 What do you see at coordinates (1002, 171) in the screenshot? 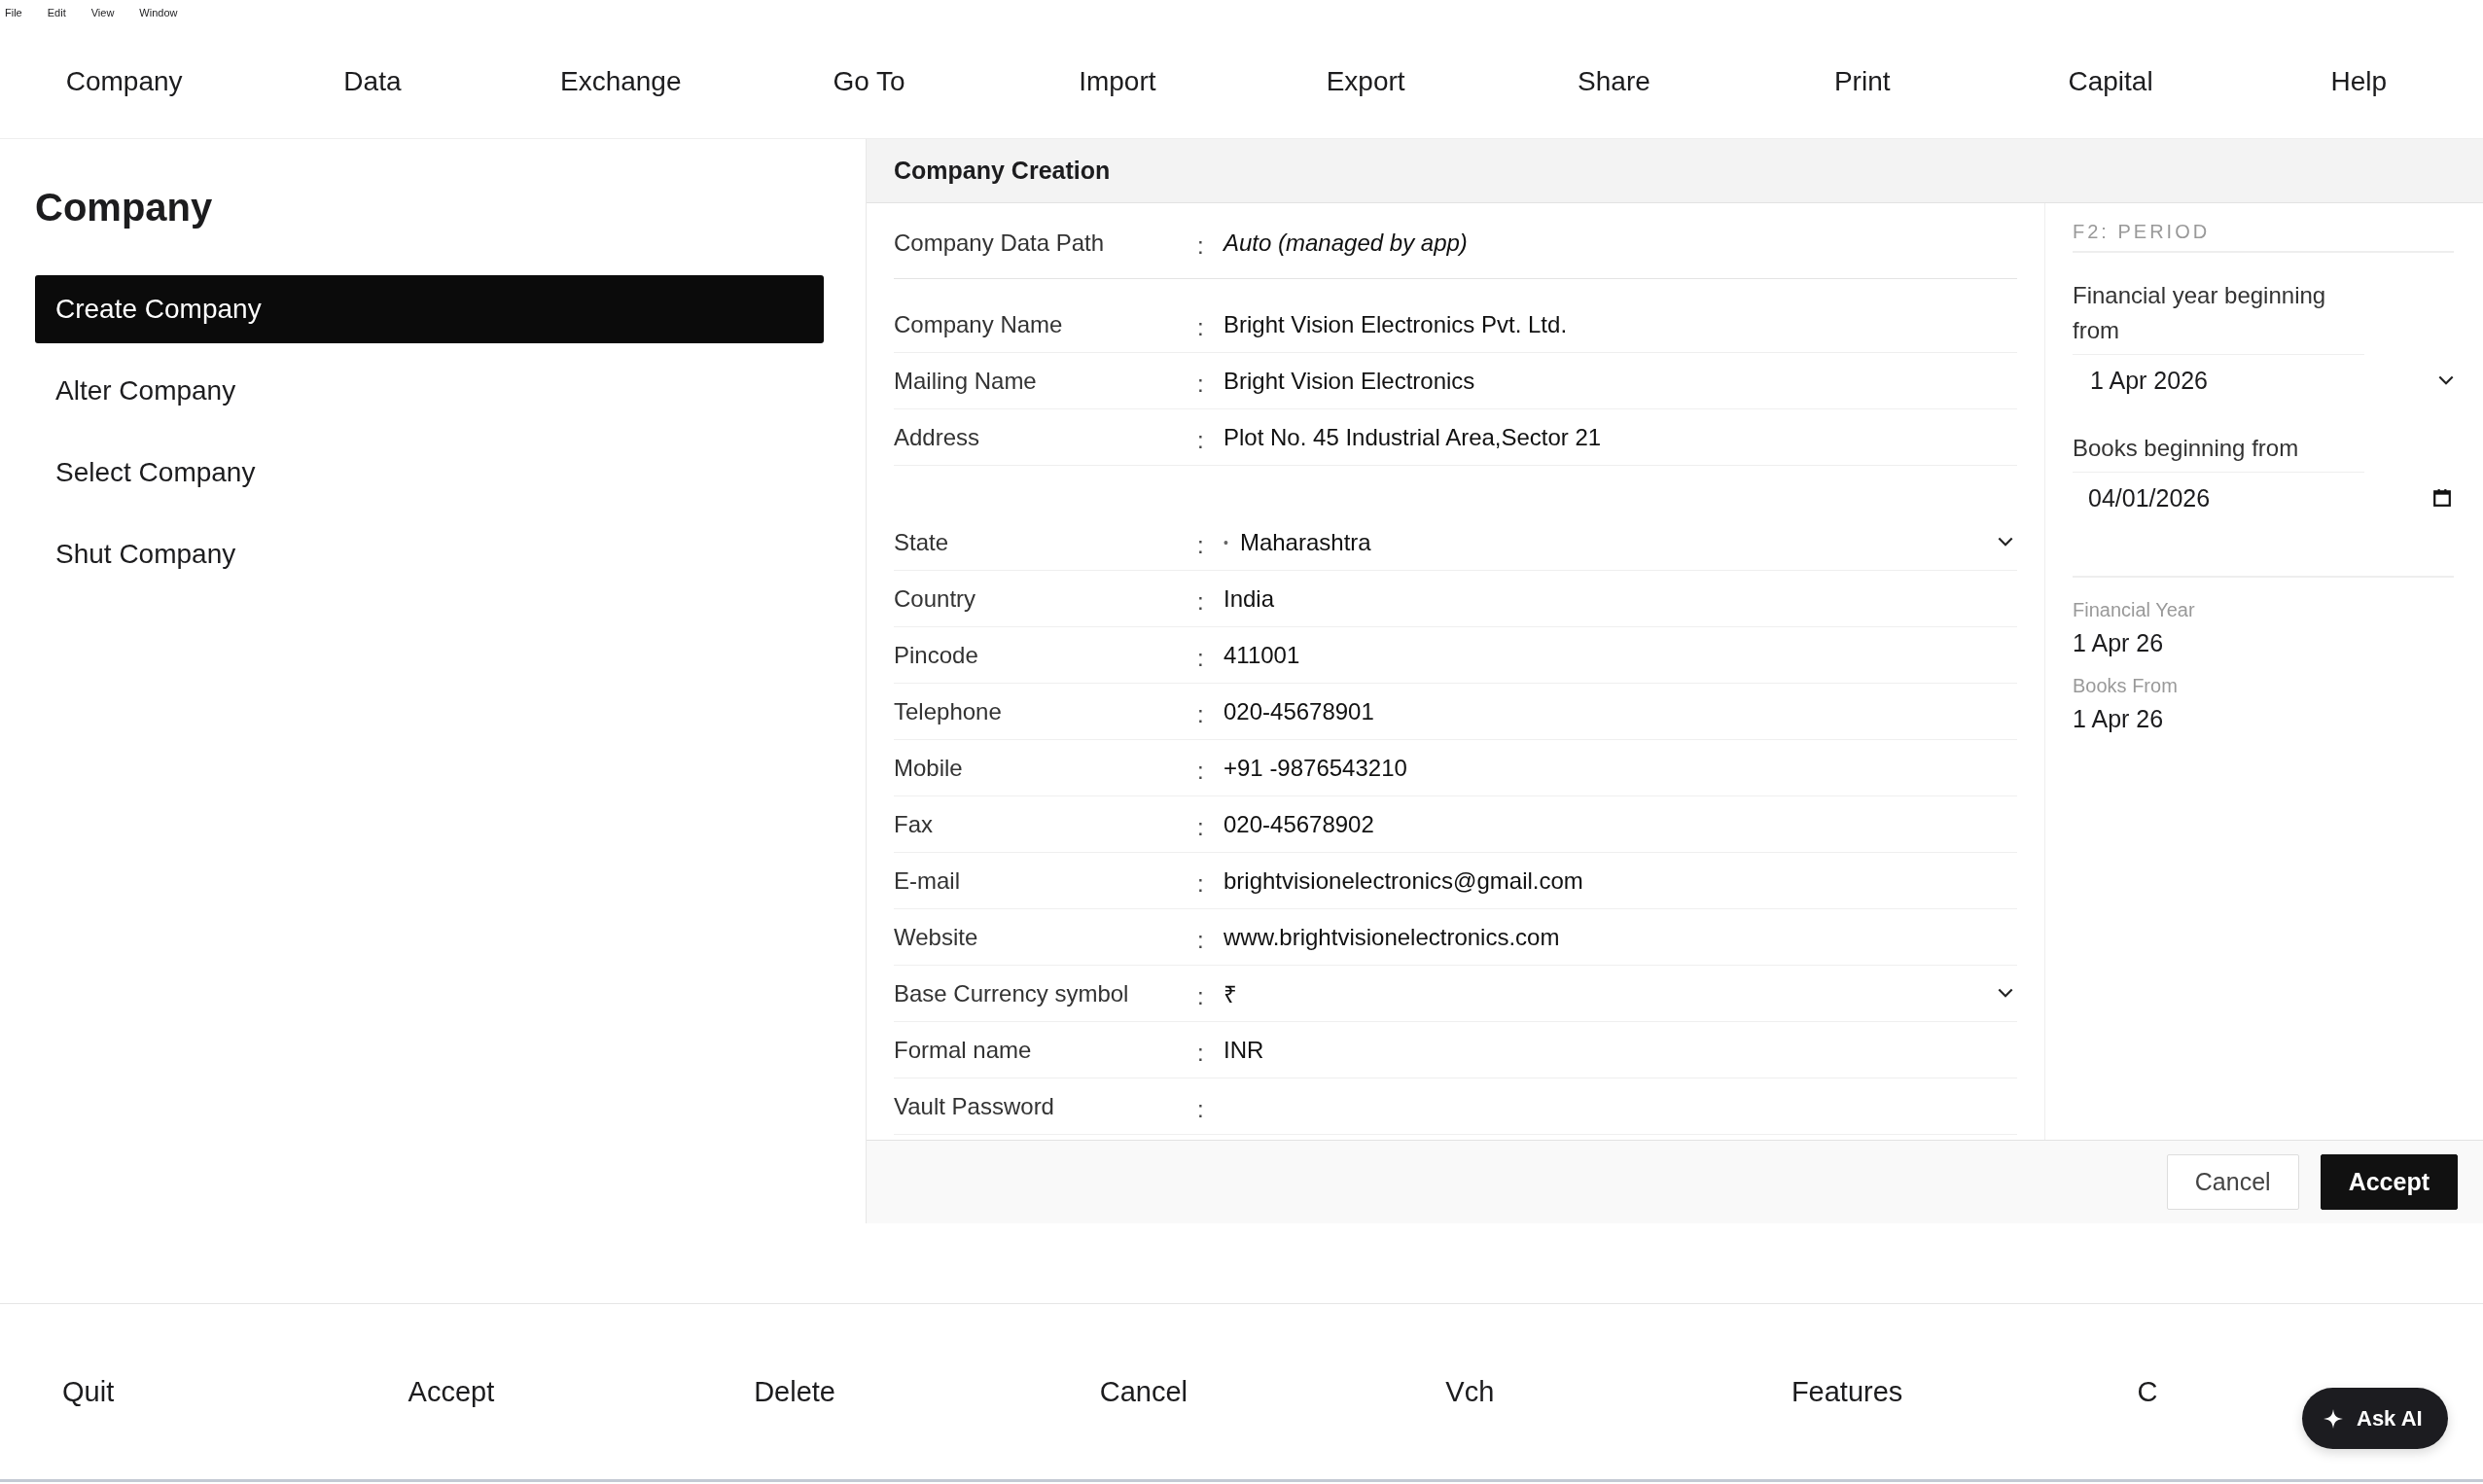
I see `panel-title: Company Creation` at bounding box center [1002, 171].